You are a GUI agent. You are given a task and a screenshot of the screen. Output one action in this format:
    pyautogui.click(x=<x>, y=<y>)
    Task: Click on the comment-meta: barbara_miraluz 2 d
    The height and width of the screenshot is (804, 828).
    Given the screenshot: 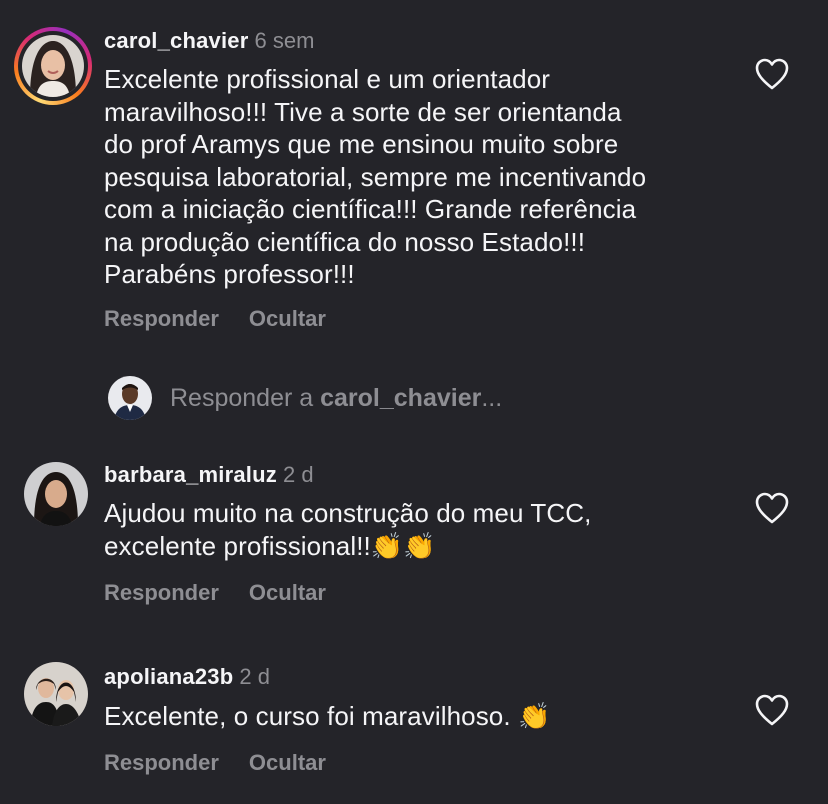 What is the action you would take?
    pyautogui.click(x=209, y=475)
    